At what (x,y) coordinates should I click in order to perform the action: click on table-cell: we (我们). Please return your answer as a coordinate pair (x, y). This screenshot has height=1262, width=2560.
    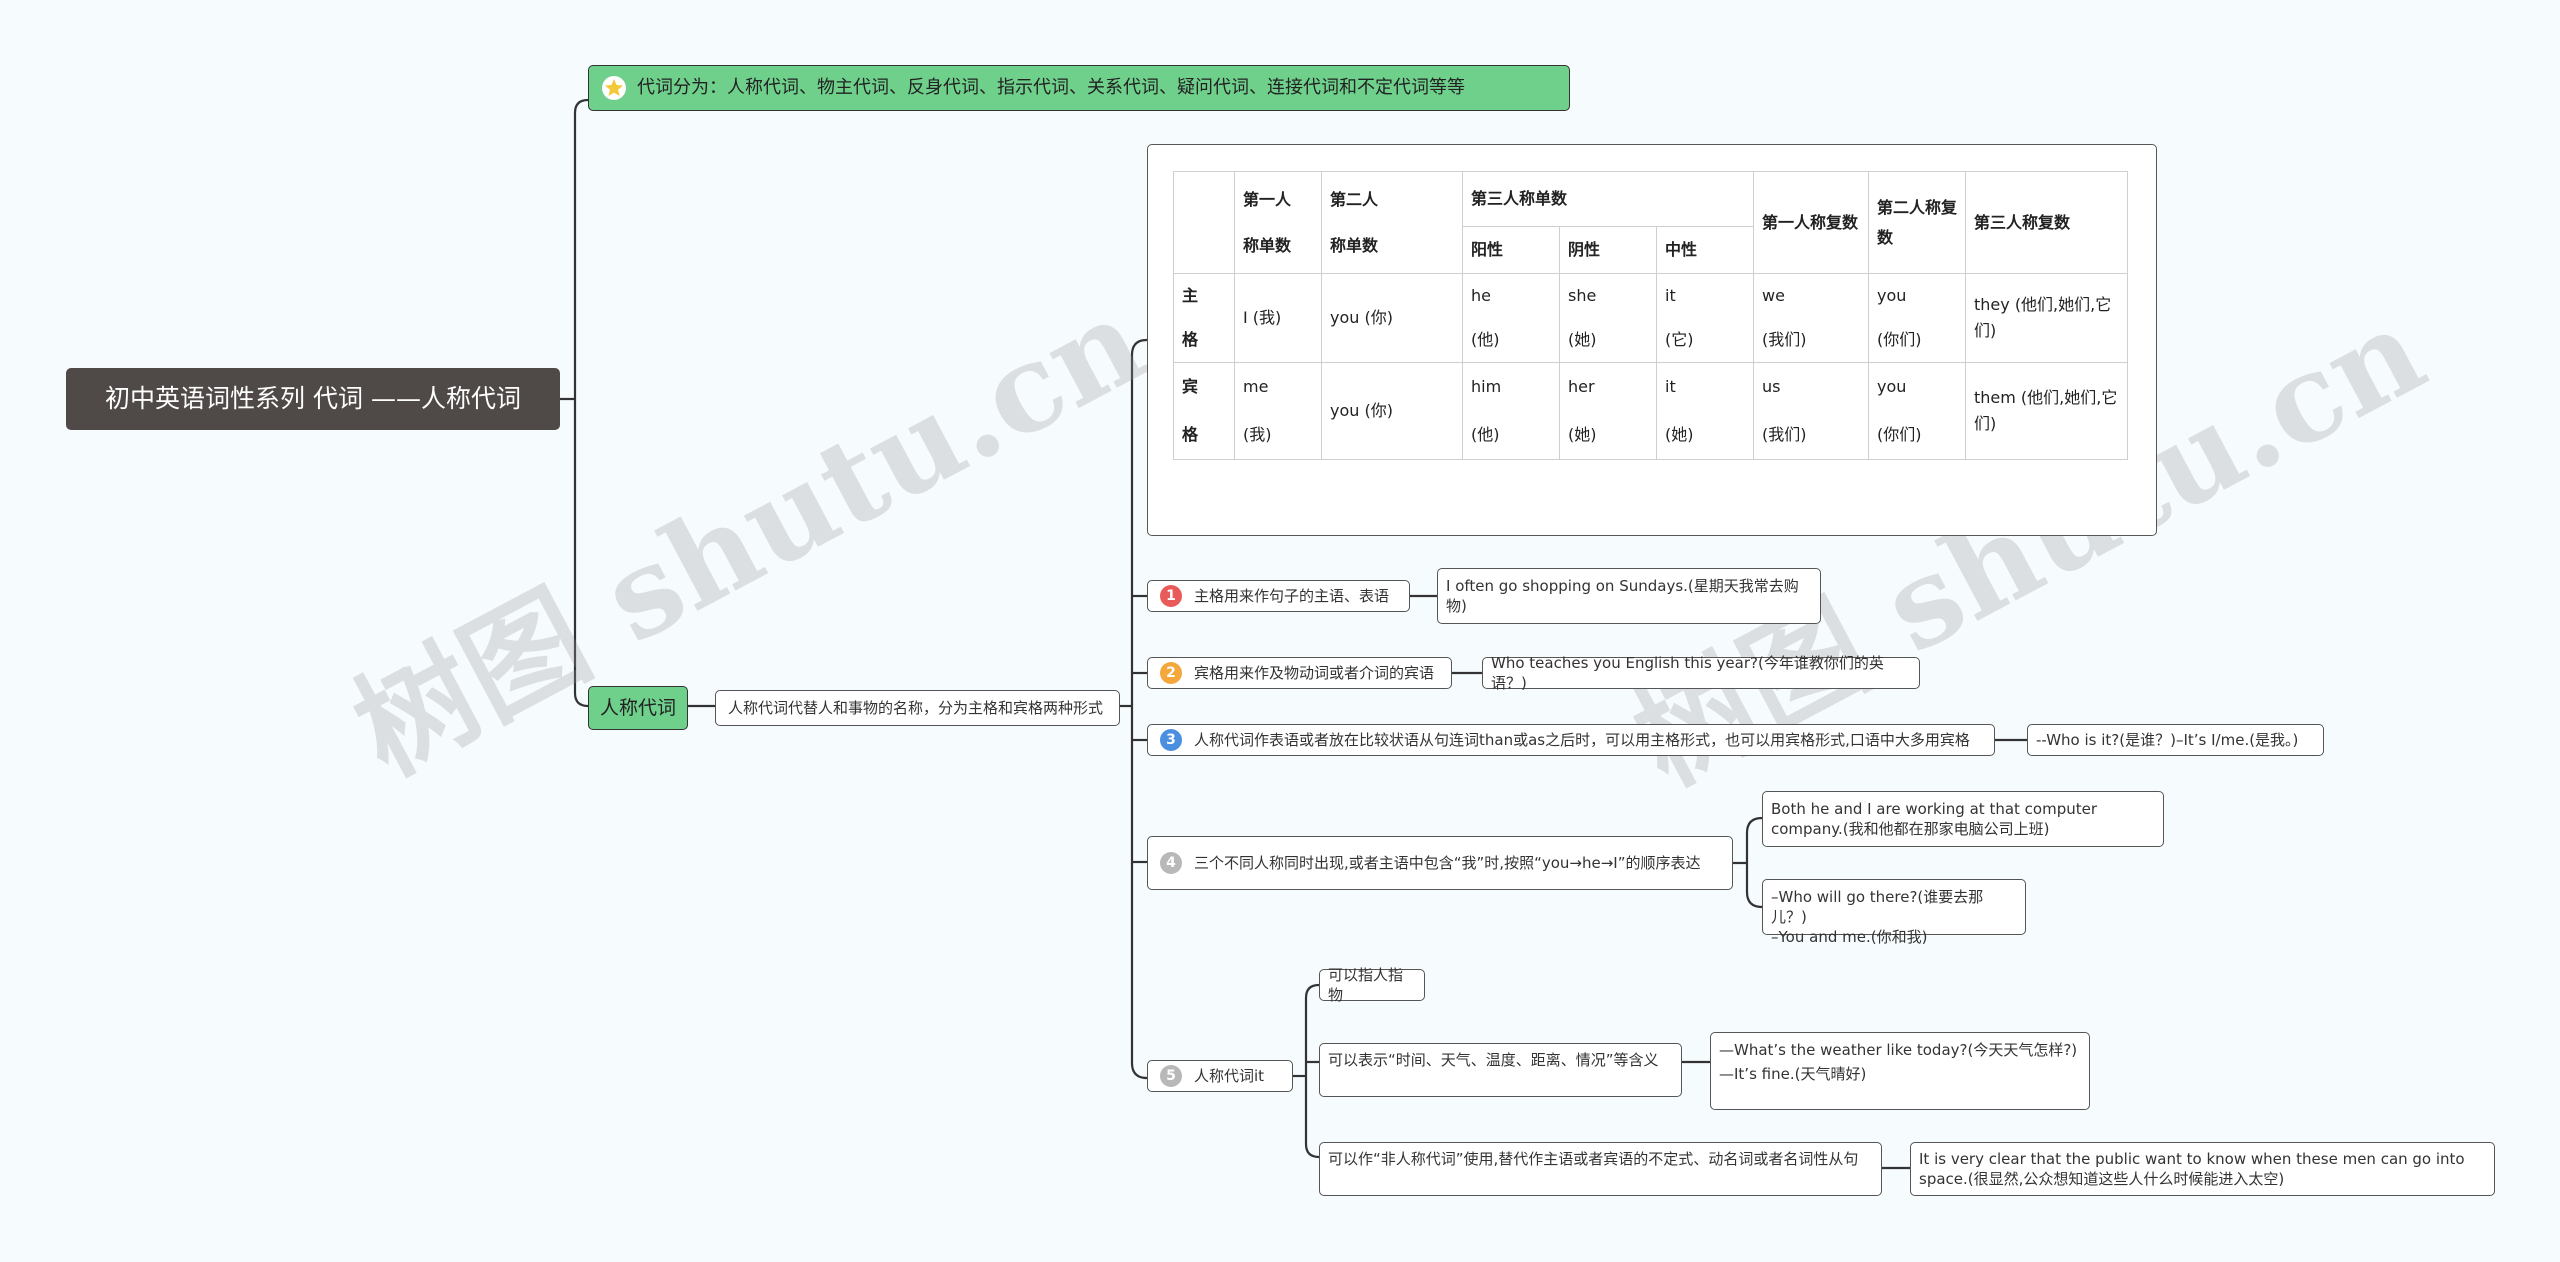
    Looking at the image, I should click on (1811, 318).